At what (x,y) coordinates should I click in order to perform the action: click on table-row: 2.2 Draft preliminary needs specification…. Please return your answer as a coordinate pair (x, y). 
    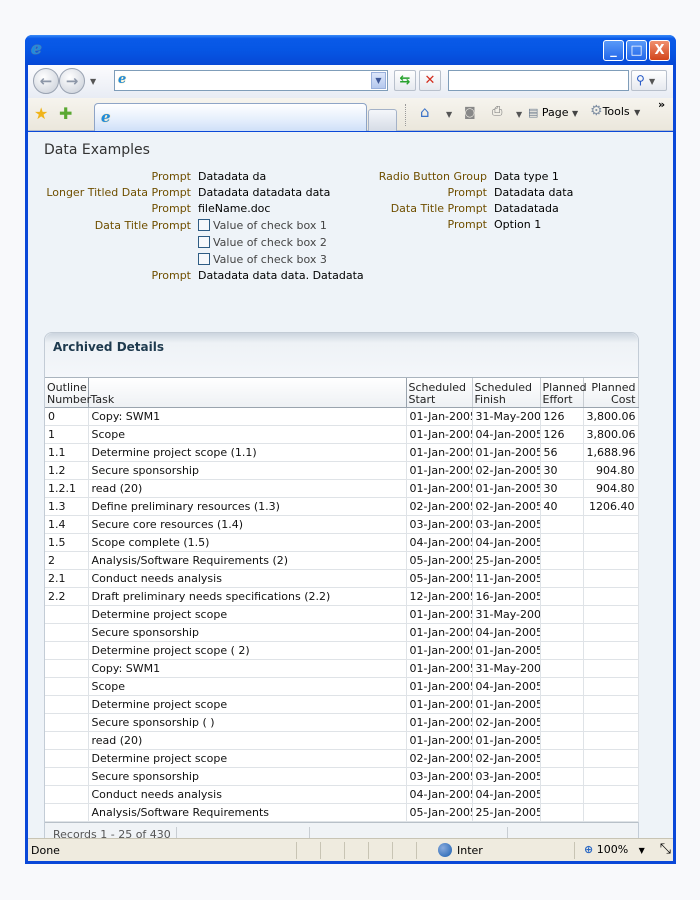
    Looking at the image, I should click on (342, 596).